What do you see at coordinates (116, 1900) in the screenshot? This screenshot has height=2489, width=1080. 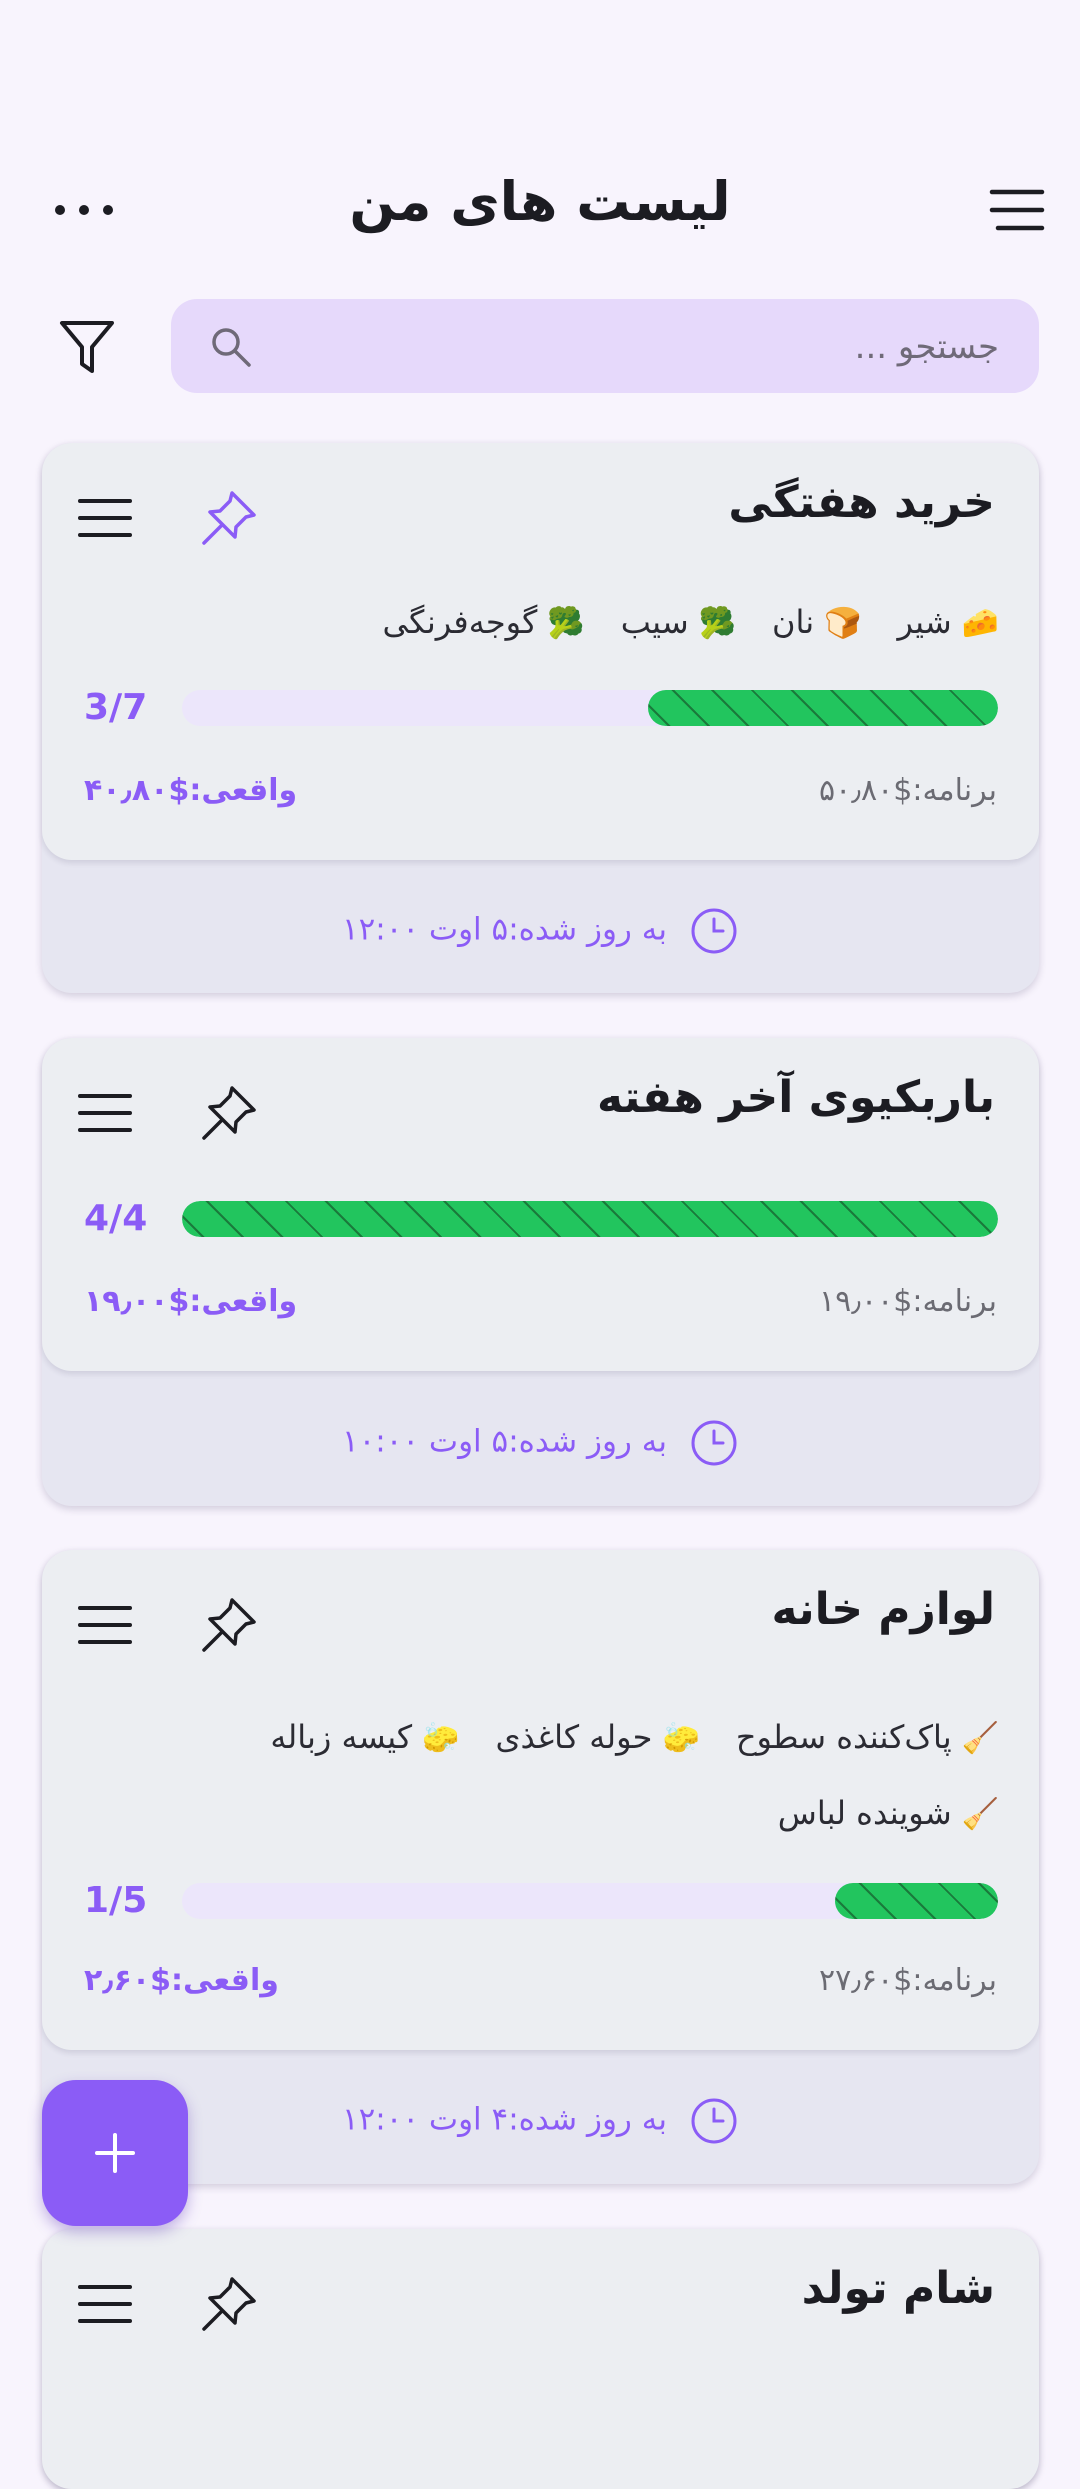 I see `progress-count: 1/5` at bounding box center [116, 1900].